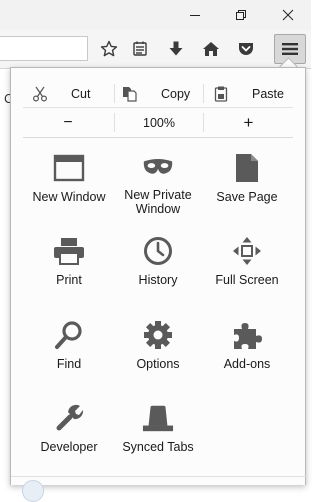  I want to click on zoom-controls: − 100% +, so click(158, 123).